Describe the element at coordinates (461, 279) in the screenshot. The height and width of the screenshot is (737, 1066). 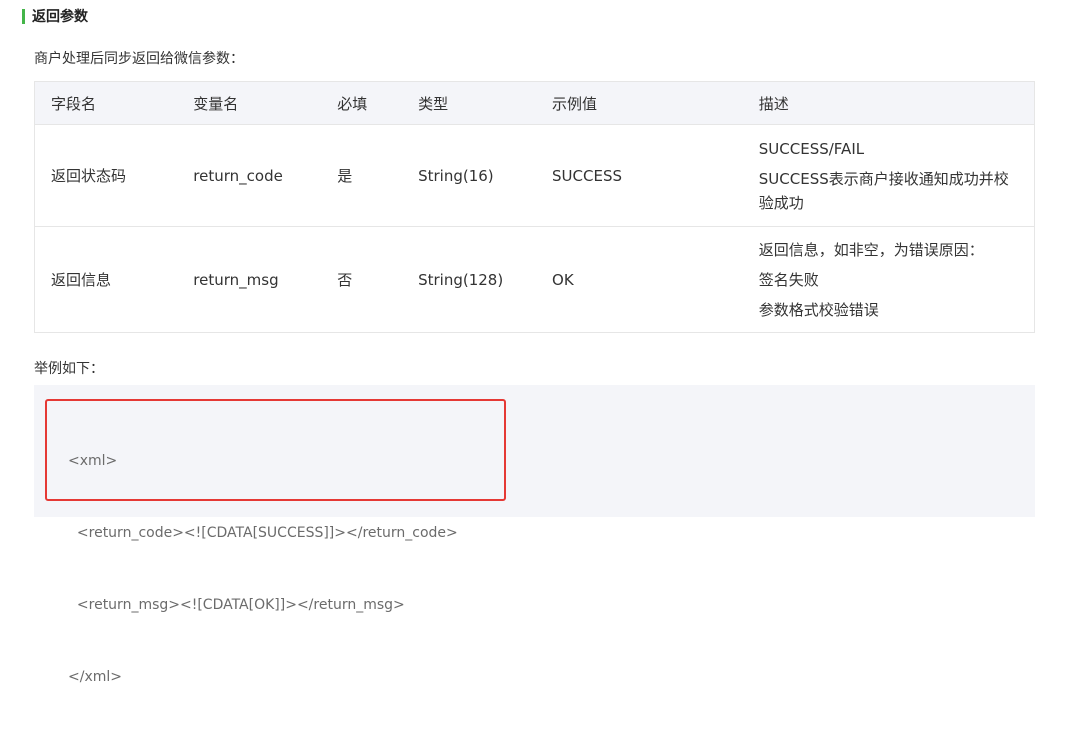
I see `cell-type: String(128)` at that location.